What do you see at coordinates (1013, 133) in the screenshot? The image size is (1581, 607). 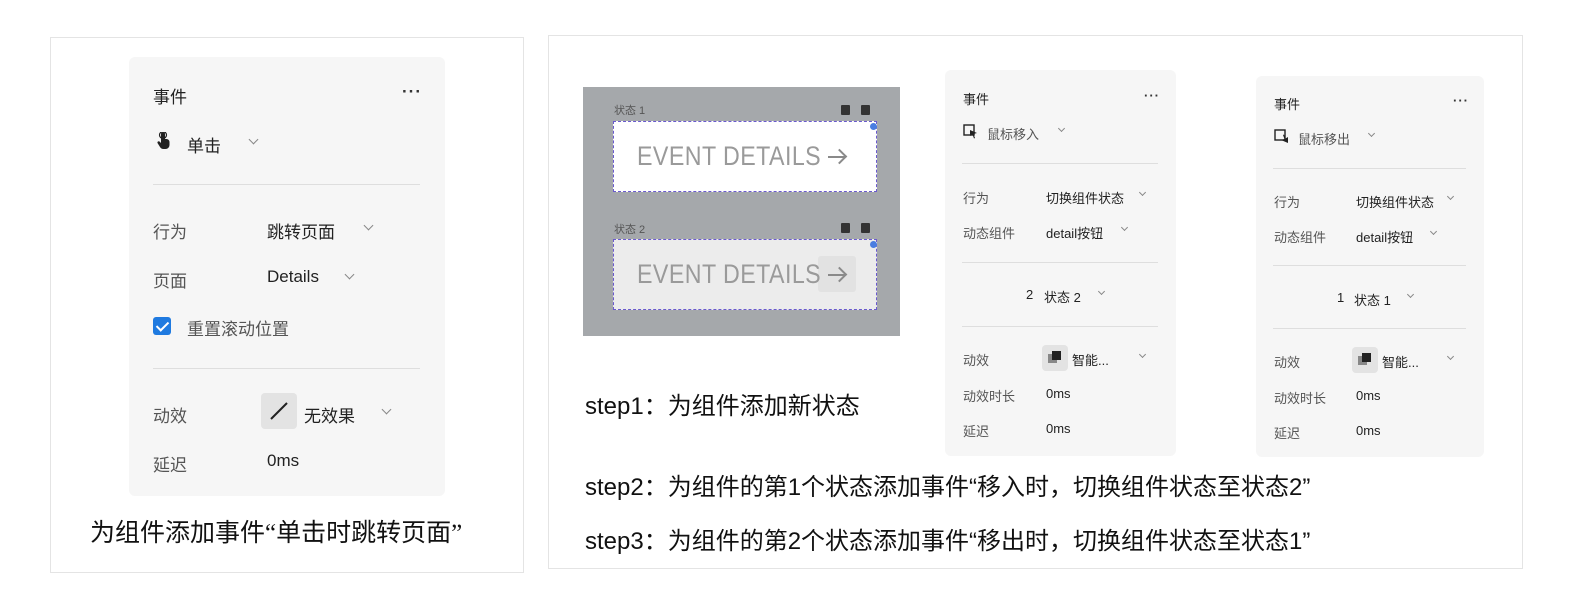 I see `trigger-select: 鼠标移入` at bounding box center [1013, 133].